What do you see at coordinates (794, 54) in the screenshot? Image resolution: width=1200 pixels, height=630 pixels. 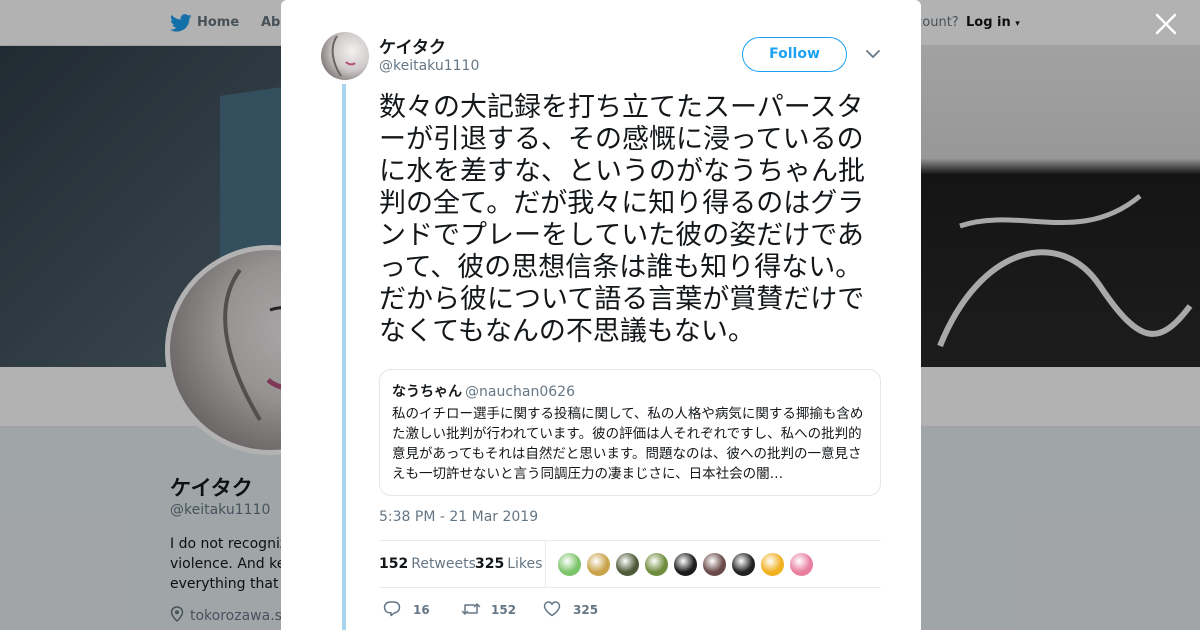 I see `follow-button: Follow` at bounding box center [794, 54].